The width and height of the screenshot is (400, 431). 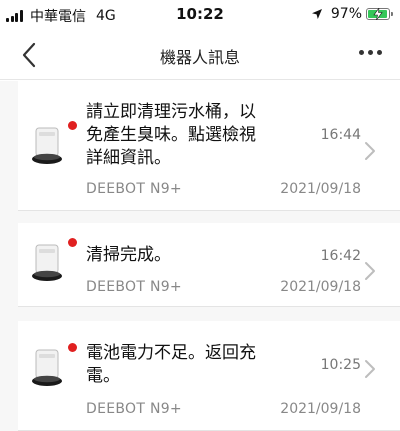 What do you see at coordinates (346, 14) in the screenshot?
I see `battery-percent: 97%` at bounding box center [346, 14].